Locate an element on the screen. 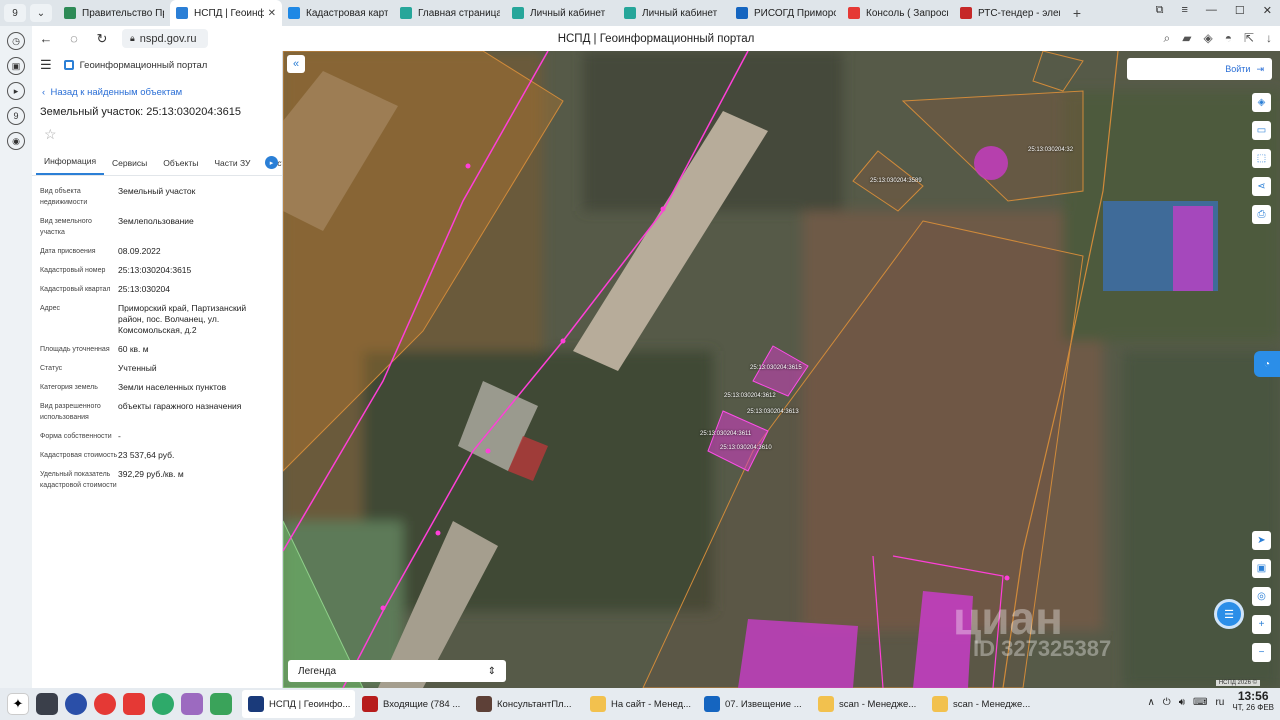  share-map-icon: ⋖ is located at coordinates (1261, 186).